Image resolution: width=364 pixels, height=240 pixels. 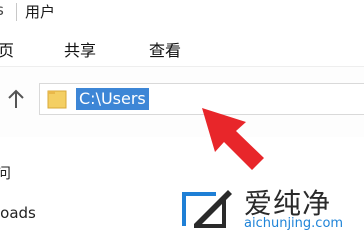 What do you see at coordinates (112, 99) in the screenshot?
I see `address-path-selected: C:\Users` at bounding box center [112, 99].